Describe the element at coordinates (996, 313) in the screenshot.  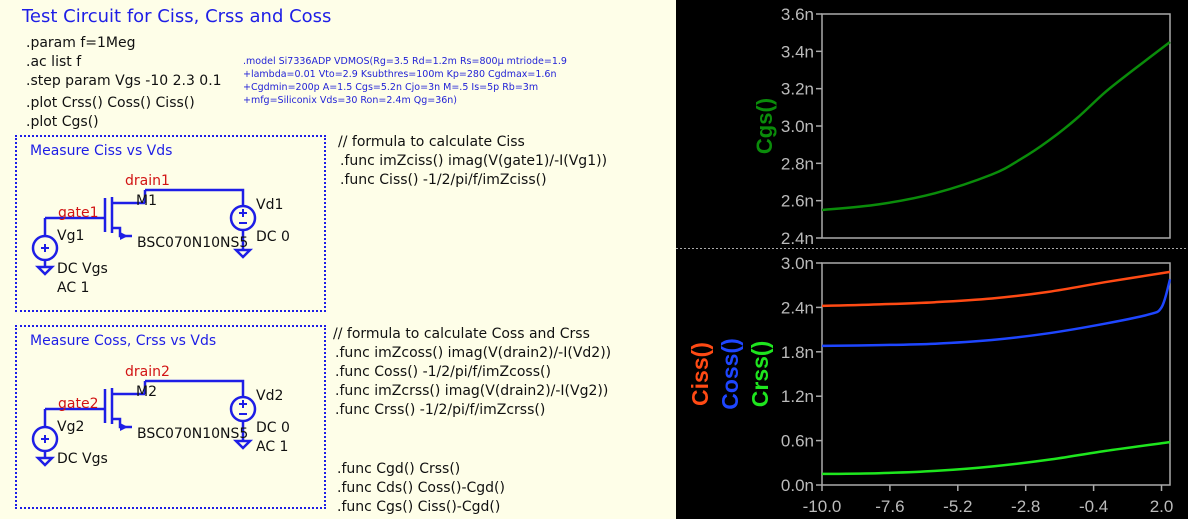
I see `series-line-coss` at that location.